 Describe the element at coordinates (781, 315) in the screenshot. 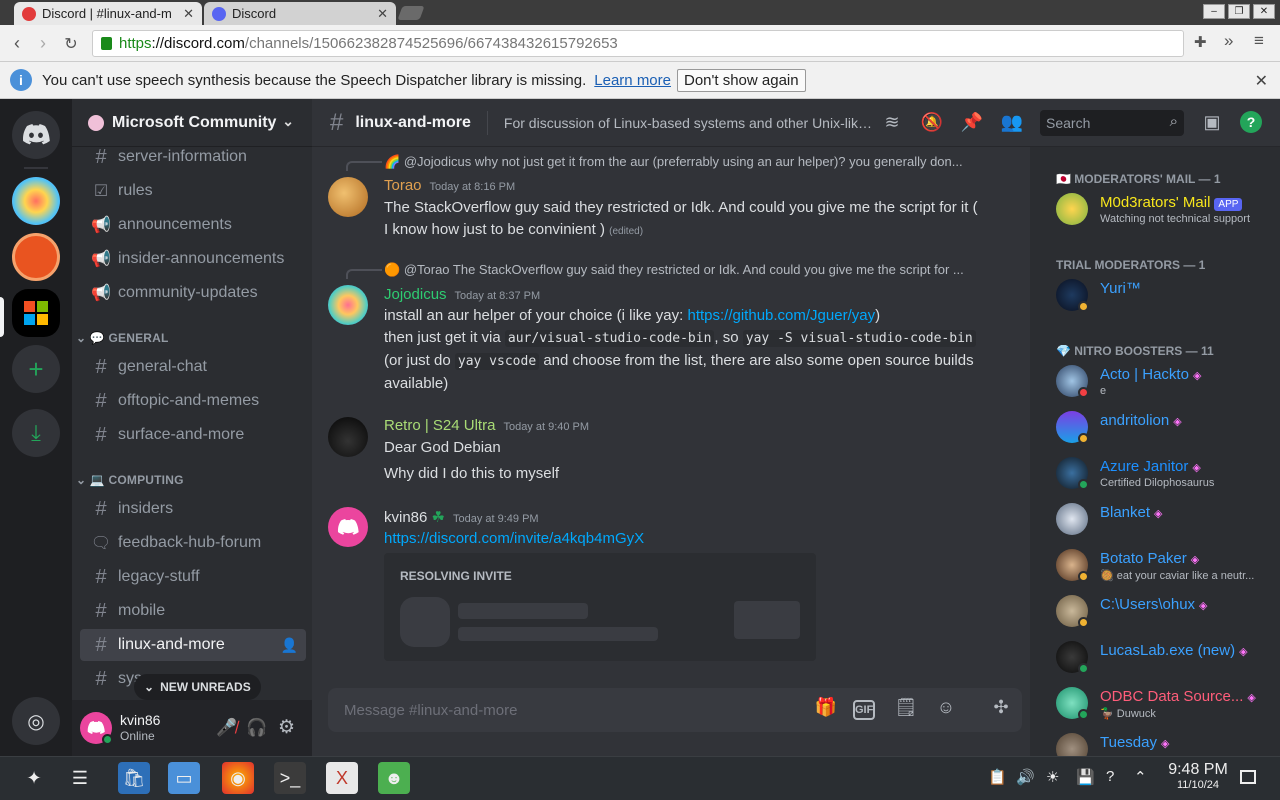

I see `github-link: https://github.com/Jguer/yay` at that location.